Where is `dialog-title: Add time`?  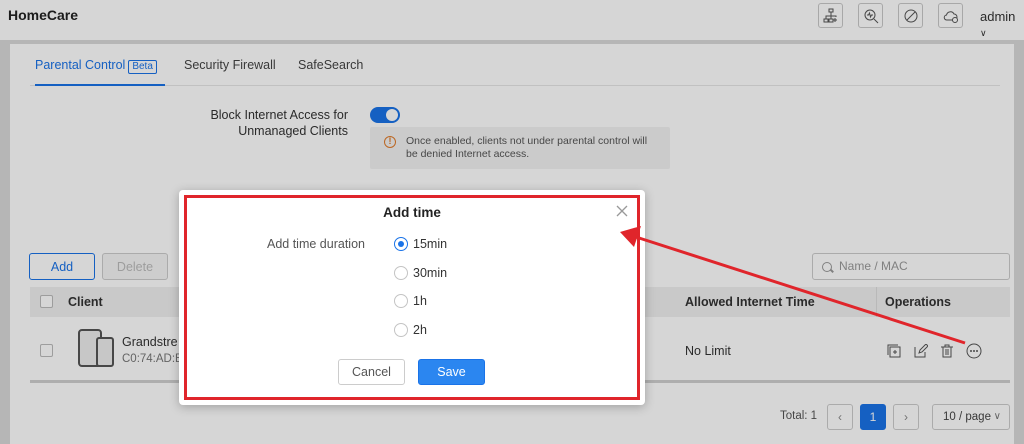
dialog-title: Add time is located at coordinates (412, 212).